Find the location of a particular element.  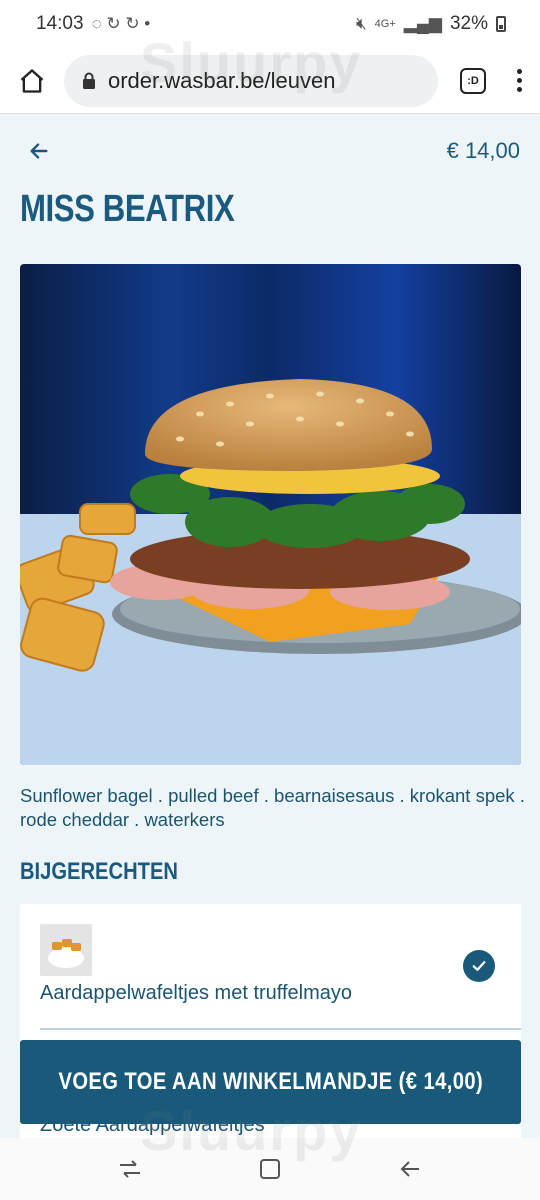

status-left: 14:03 ◌ ↻ ↻ • is located at coordinates (93, 24).